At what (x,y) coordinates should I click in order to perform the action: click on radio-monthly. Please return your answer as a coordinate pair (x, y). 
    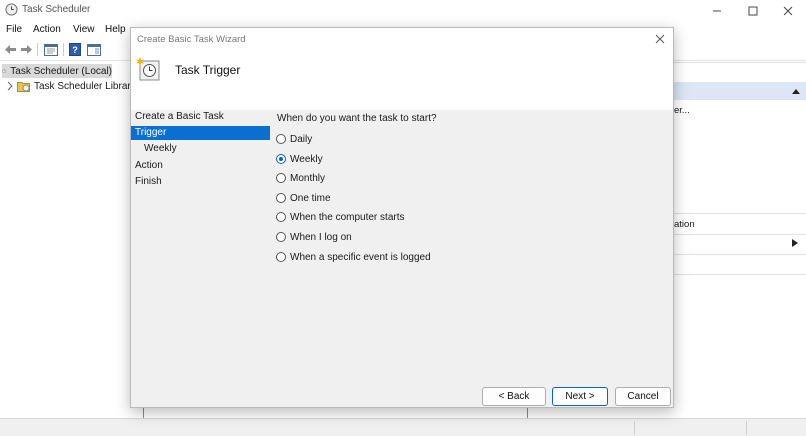
    Looking at the image, I should click on (281, 178).